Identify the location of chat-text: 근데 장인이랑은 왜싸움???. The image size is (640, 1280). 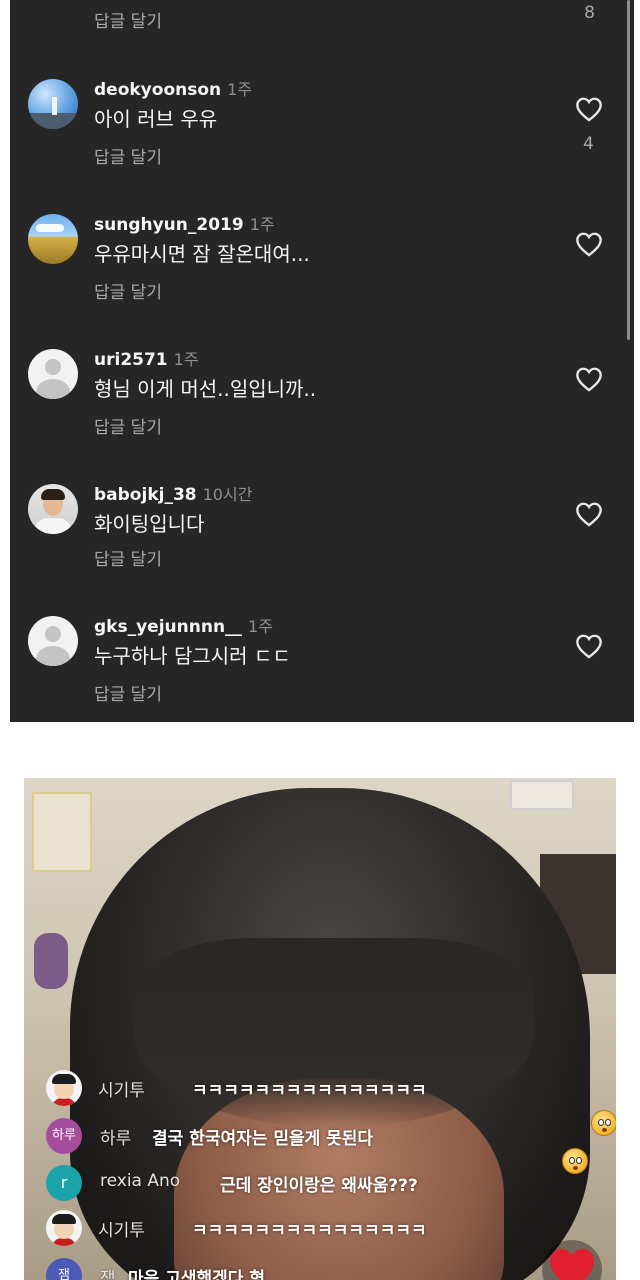
(319, 1186).